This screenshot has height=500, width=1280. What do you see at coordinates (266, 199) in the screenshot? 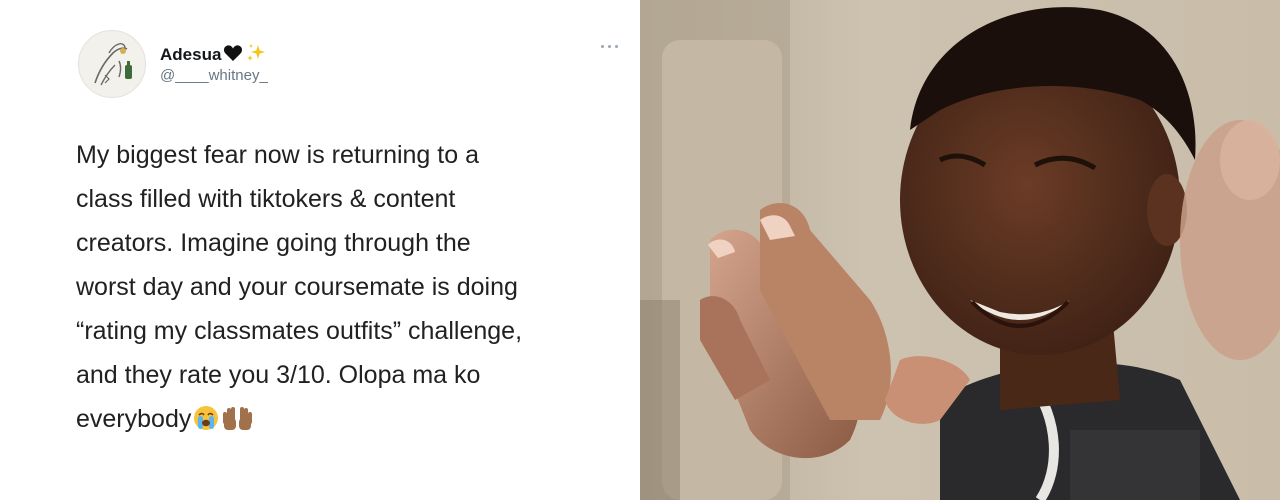
I see `tweet-line-2: class filled with tiktokers & content` at bounding box center [266, 199].